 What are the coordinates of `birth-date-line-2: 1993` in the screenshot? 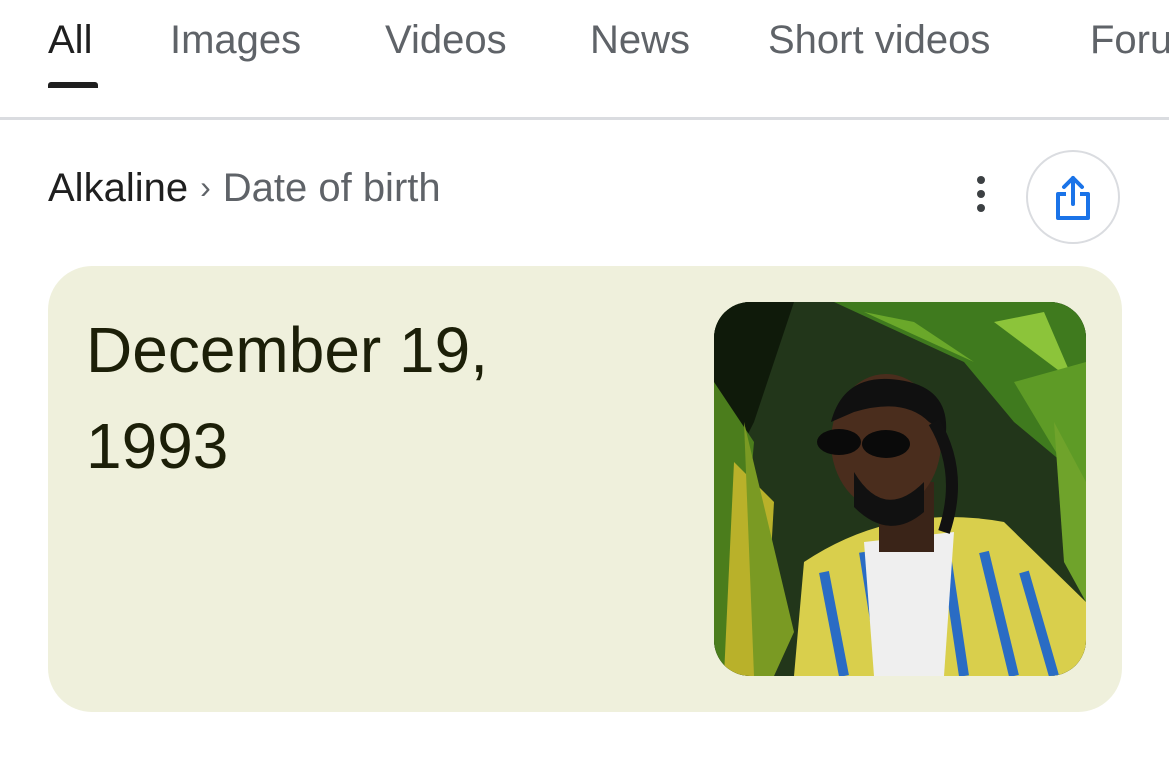 It's located at (157, 446).